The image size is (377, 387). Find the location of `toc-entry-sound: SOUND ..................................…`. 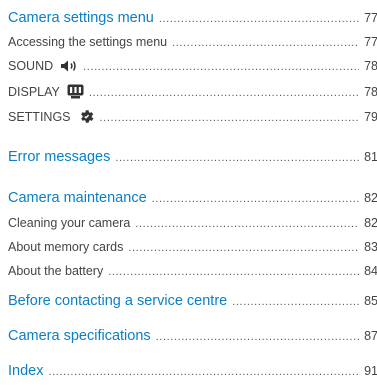

toc-entry-sound: SOUND ..................................… is located at coordinates (192, 70).